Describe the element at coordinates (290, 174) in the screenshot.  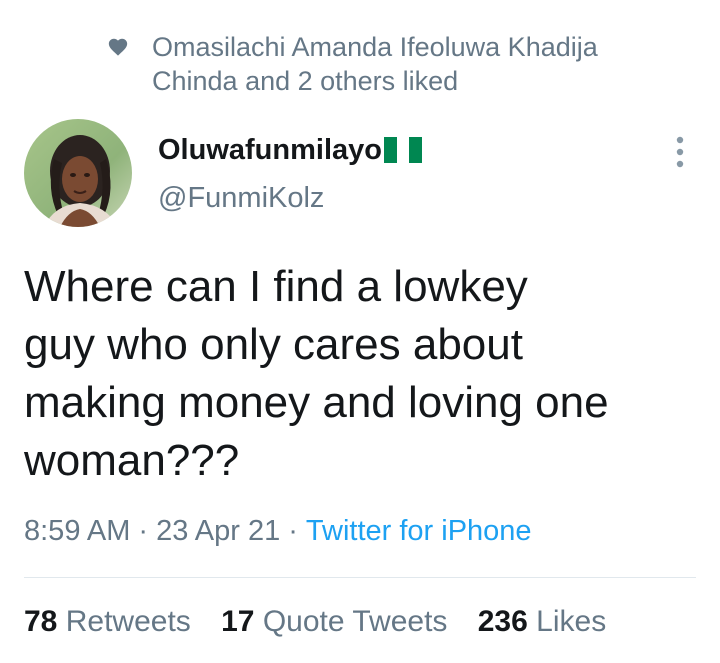
I see `author-block: Oluwafunmilayo @FunmiKolz` at that location.